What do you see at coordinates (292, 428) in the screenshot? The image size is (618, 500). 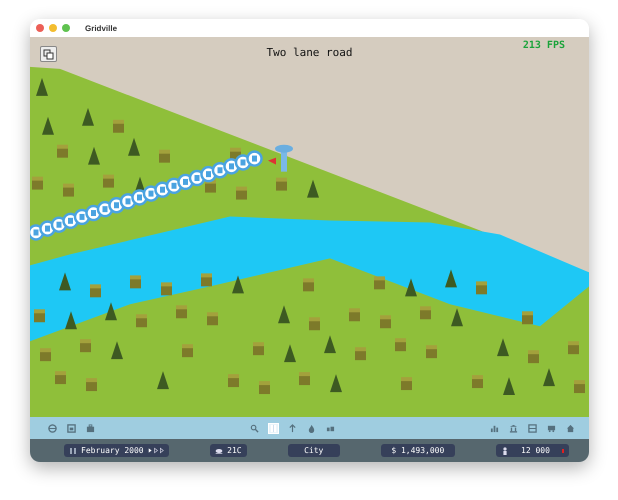 I see `arrow-tool-icon` at bounding box center [292, 428].